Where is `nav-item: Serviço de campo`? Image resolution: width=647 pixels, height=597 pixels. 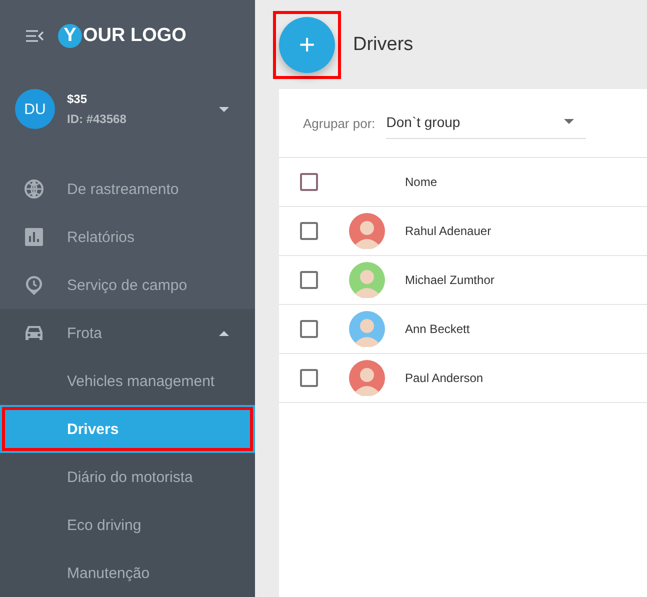
nav-item: Serviço de campo is located at coordinates (127, 285).